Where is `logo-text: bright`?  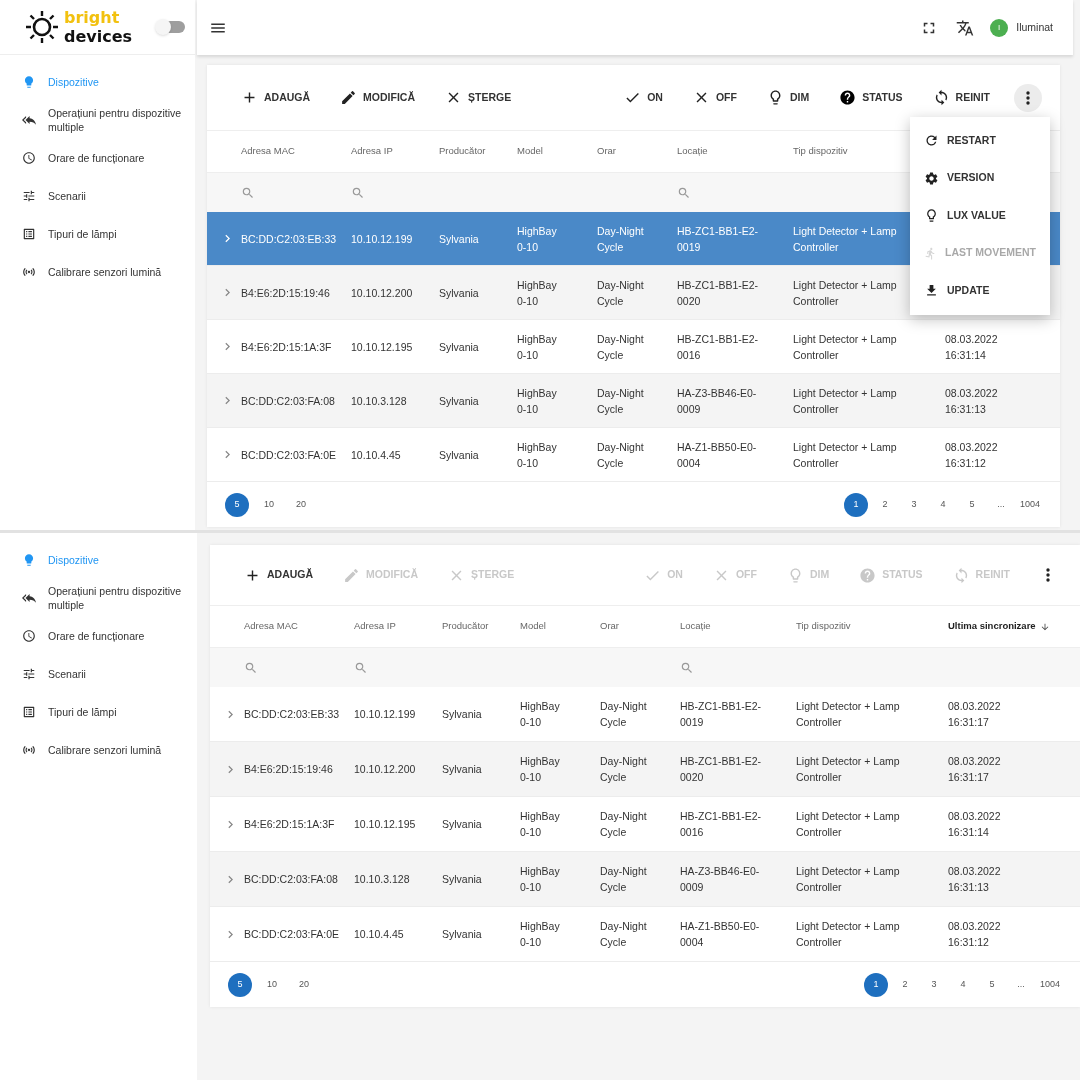 logo-text: bright is located at coordinates (92, 17).